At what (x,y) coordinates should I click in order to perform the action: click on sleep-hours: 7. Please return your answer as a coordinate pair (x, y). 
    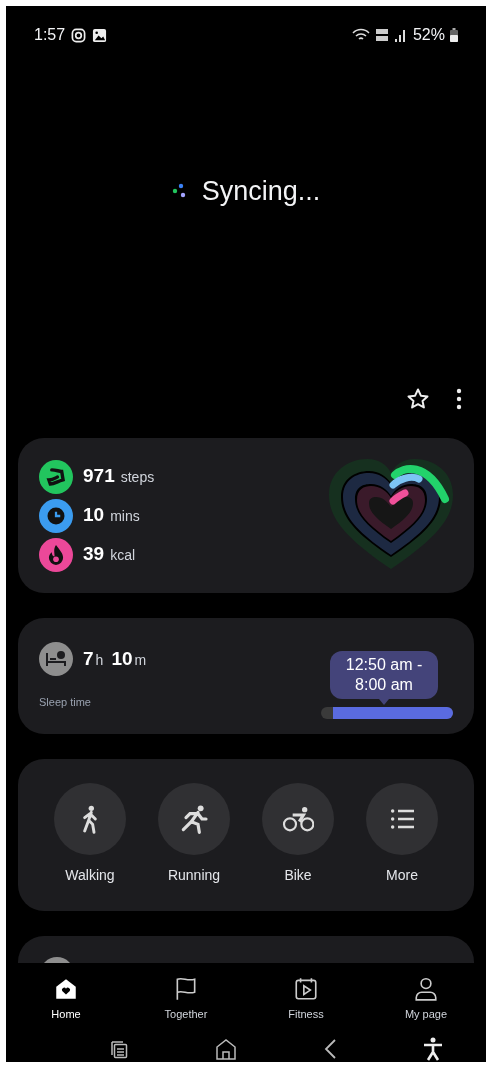
    Looking at the image, I should click on (88, 658).